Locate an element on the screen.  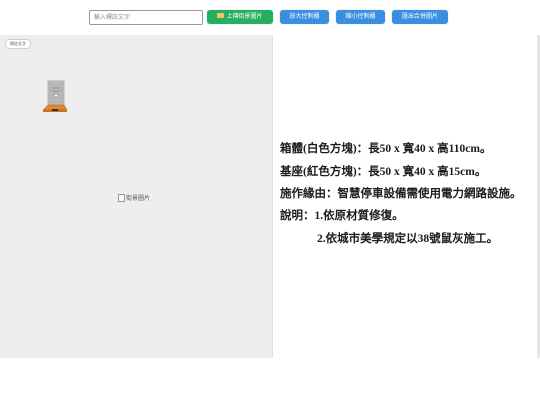
streetview-image: 街景圖片 is located at coordinates (134, 197).